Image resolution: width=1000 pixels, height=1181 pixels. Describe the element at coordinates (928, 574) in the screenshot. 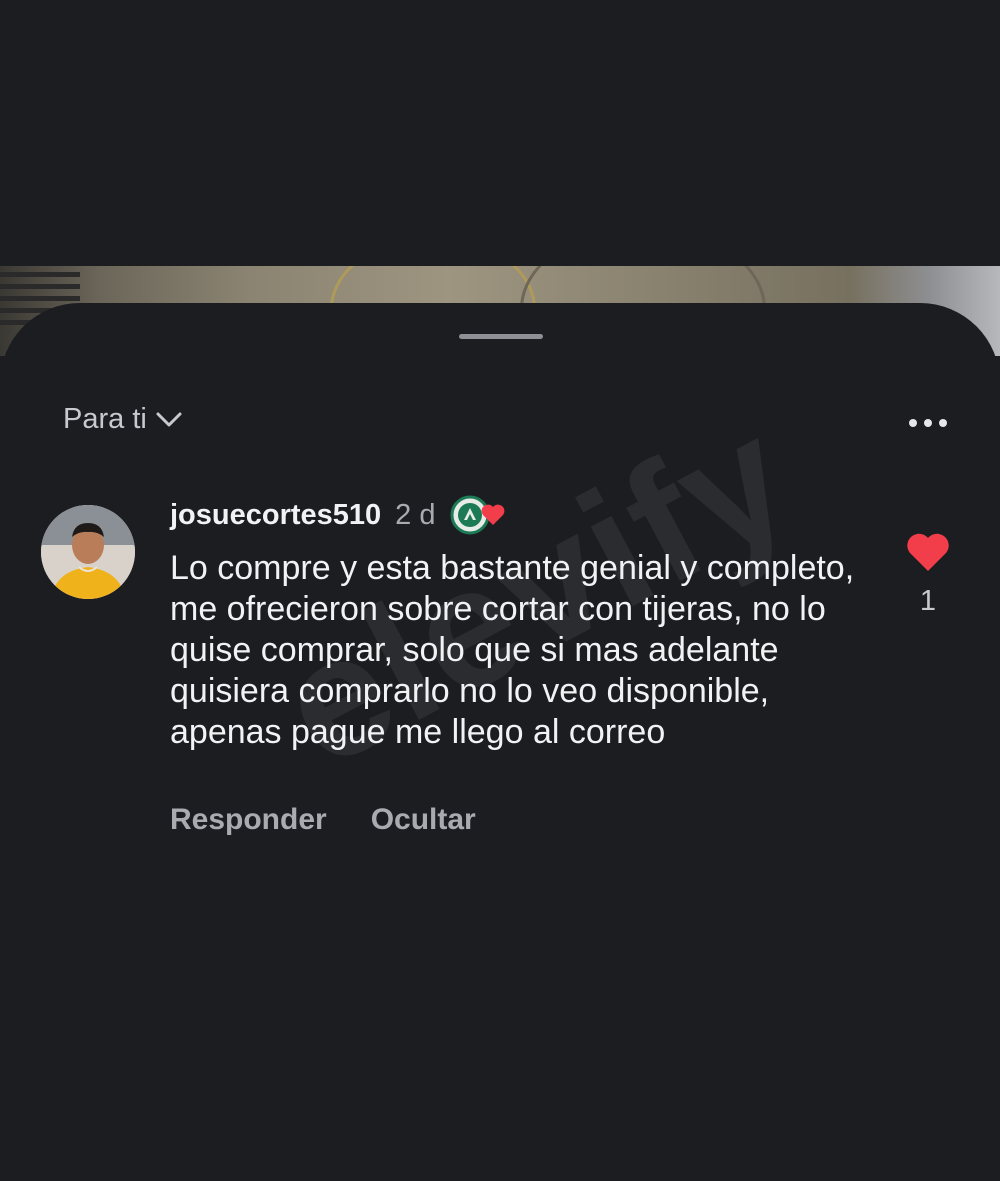

I see `like-button: 1` at that location.